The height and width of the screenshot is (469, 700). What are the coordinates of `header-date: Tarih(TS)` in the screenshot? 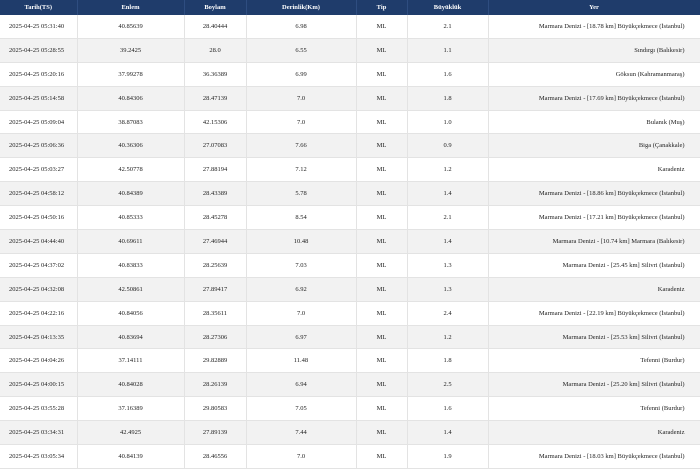 It's located at (39, 7).